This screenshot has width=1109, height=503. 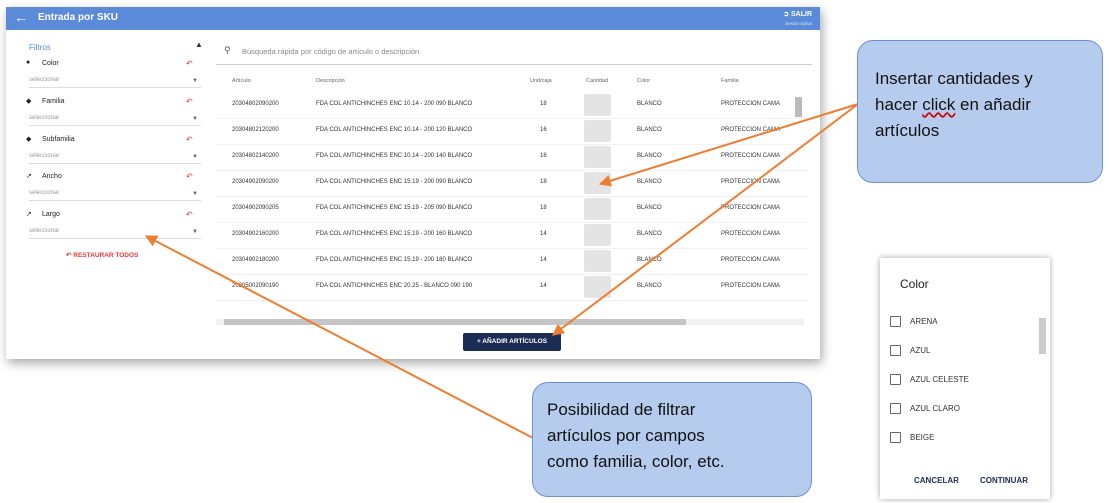 I want to click on callout-line: Insertar cantidades y, so click(x=954, y=78).